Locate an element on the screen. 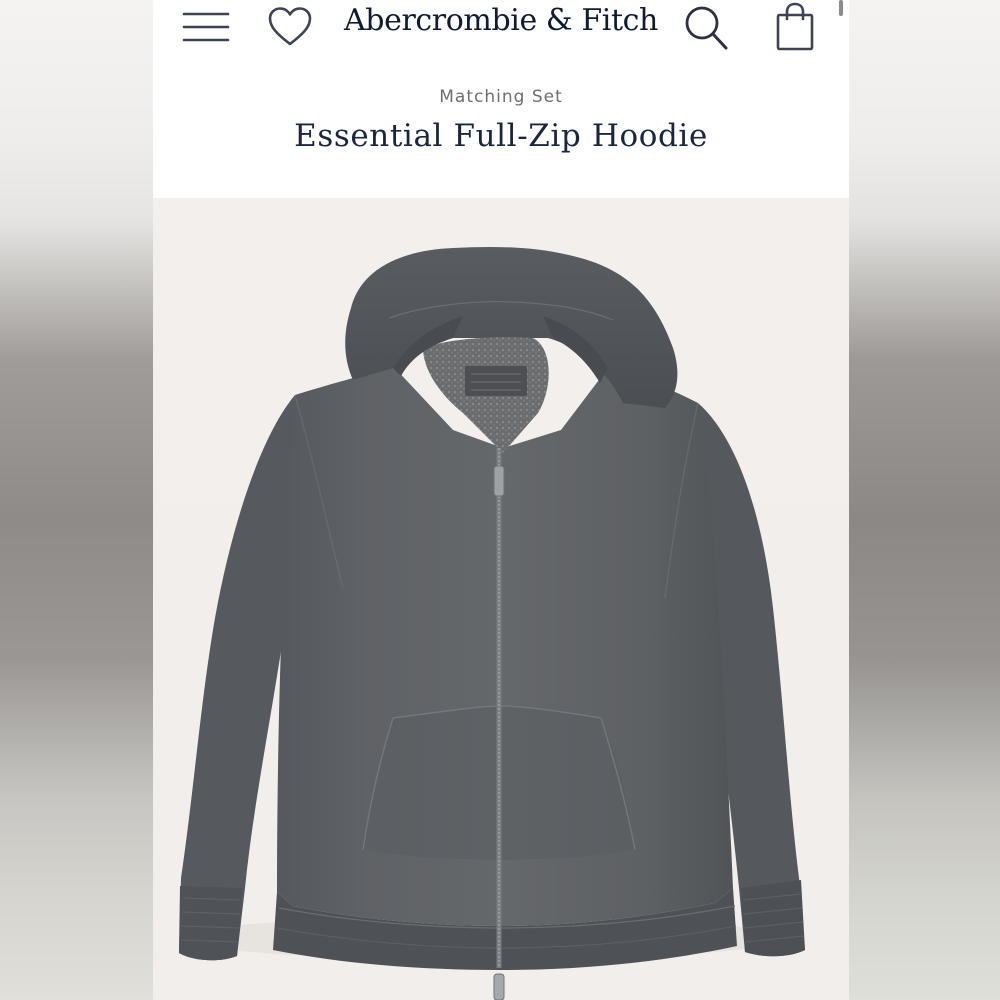 Image resolution: width=1000 pixels, height=1000 pixels. hamburger-menu-icon is located at coordinates (206, 27).